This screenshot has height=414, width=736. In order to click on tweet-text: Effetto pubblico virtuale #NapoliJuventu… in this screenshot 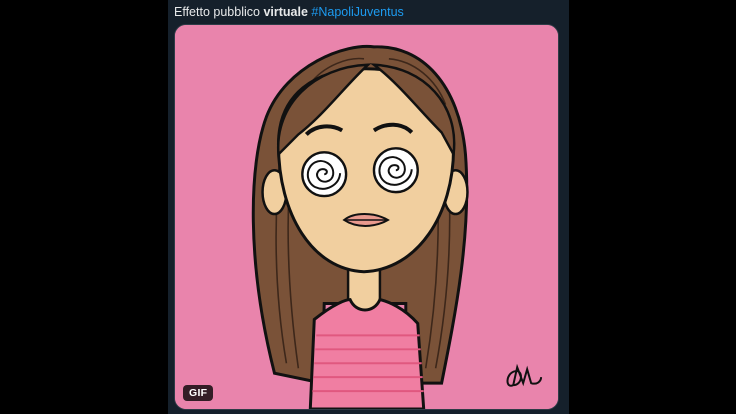, I will do `click(289, 12)`.